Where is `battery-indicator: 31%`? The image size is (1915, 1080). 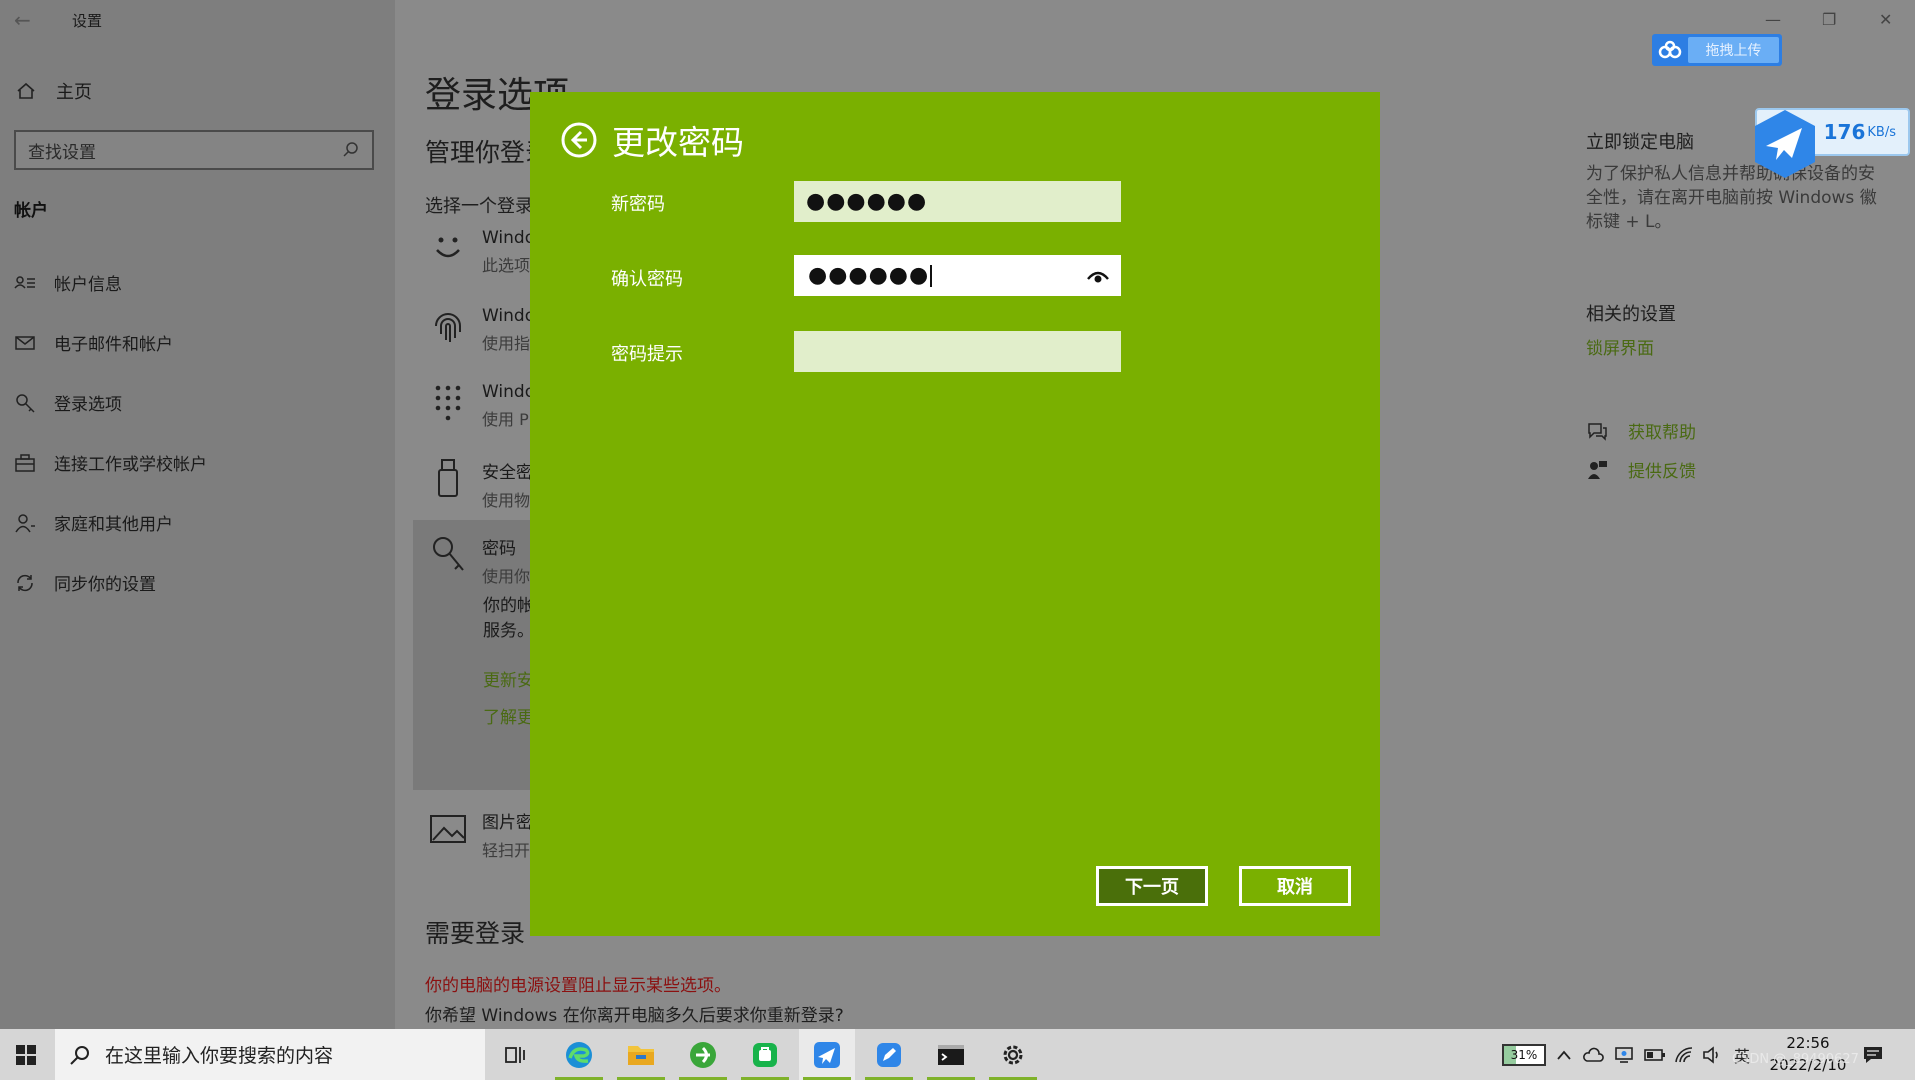
battery-indicator: 31% is located at coordinates (1524, 1055).